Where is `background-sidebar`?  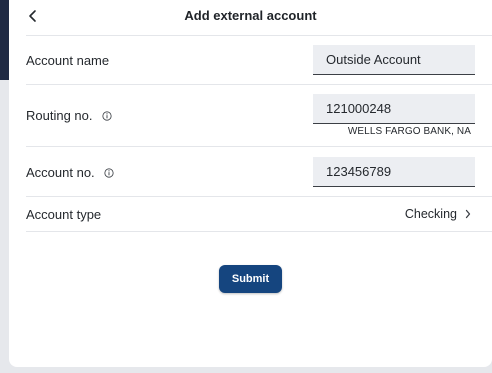
background-sidebar is located at coordinates (4, 40).